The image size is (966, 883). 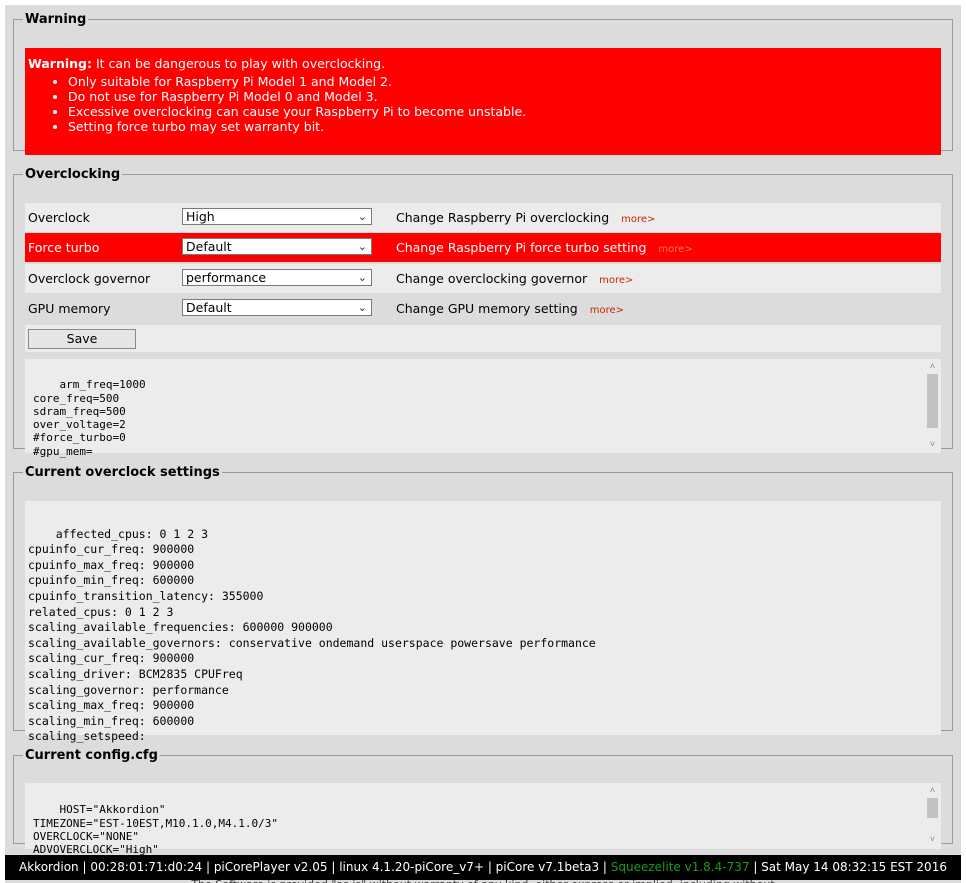 What do you see at coordinates (226, 277) in the screenshot?
I see `overclock-governor-select-value: performance` at bounding box center [226, 277].